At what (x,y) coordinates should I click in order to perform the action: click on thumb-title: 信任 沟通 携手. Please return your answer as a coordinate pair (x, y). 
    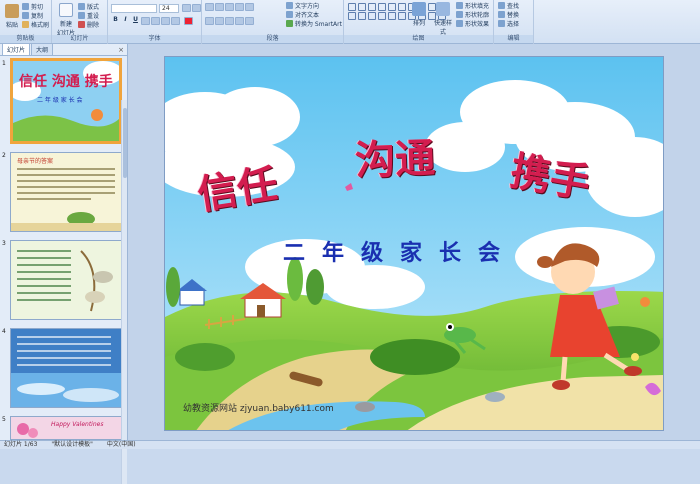
    Looking at the image, I should click on (66, 82).